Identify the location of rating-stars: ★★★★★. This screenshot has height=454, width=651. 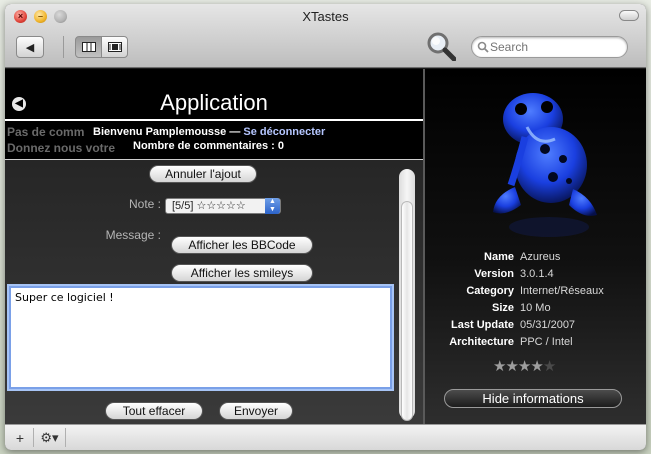
(524, 366).